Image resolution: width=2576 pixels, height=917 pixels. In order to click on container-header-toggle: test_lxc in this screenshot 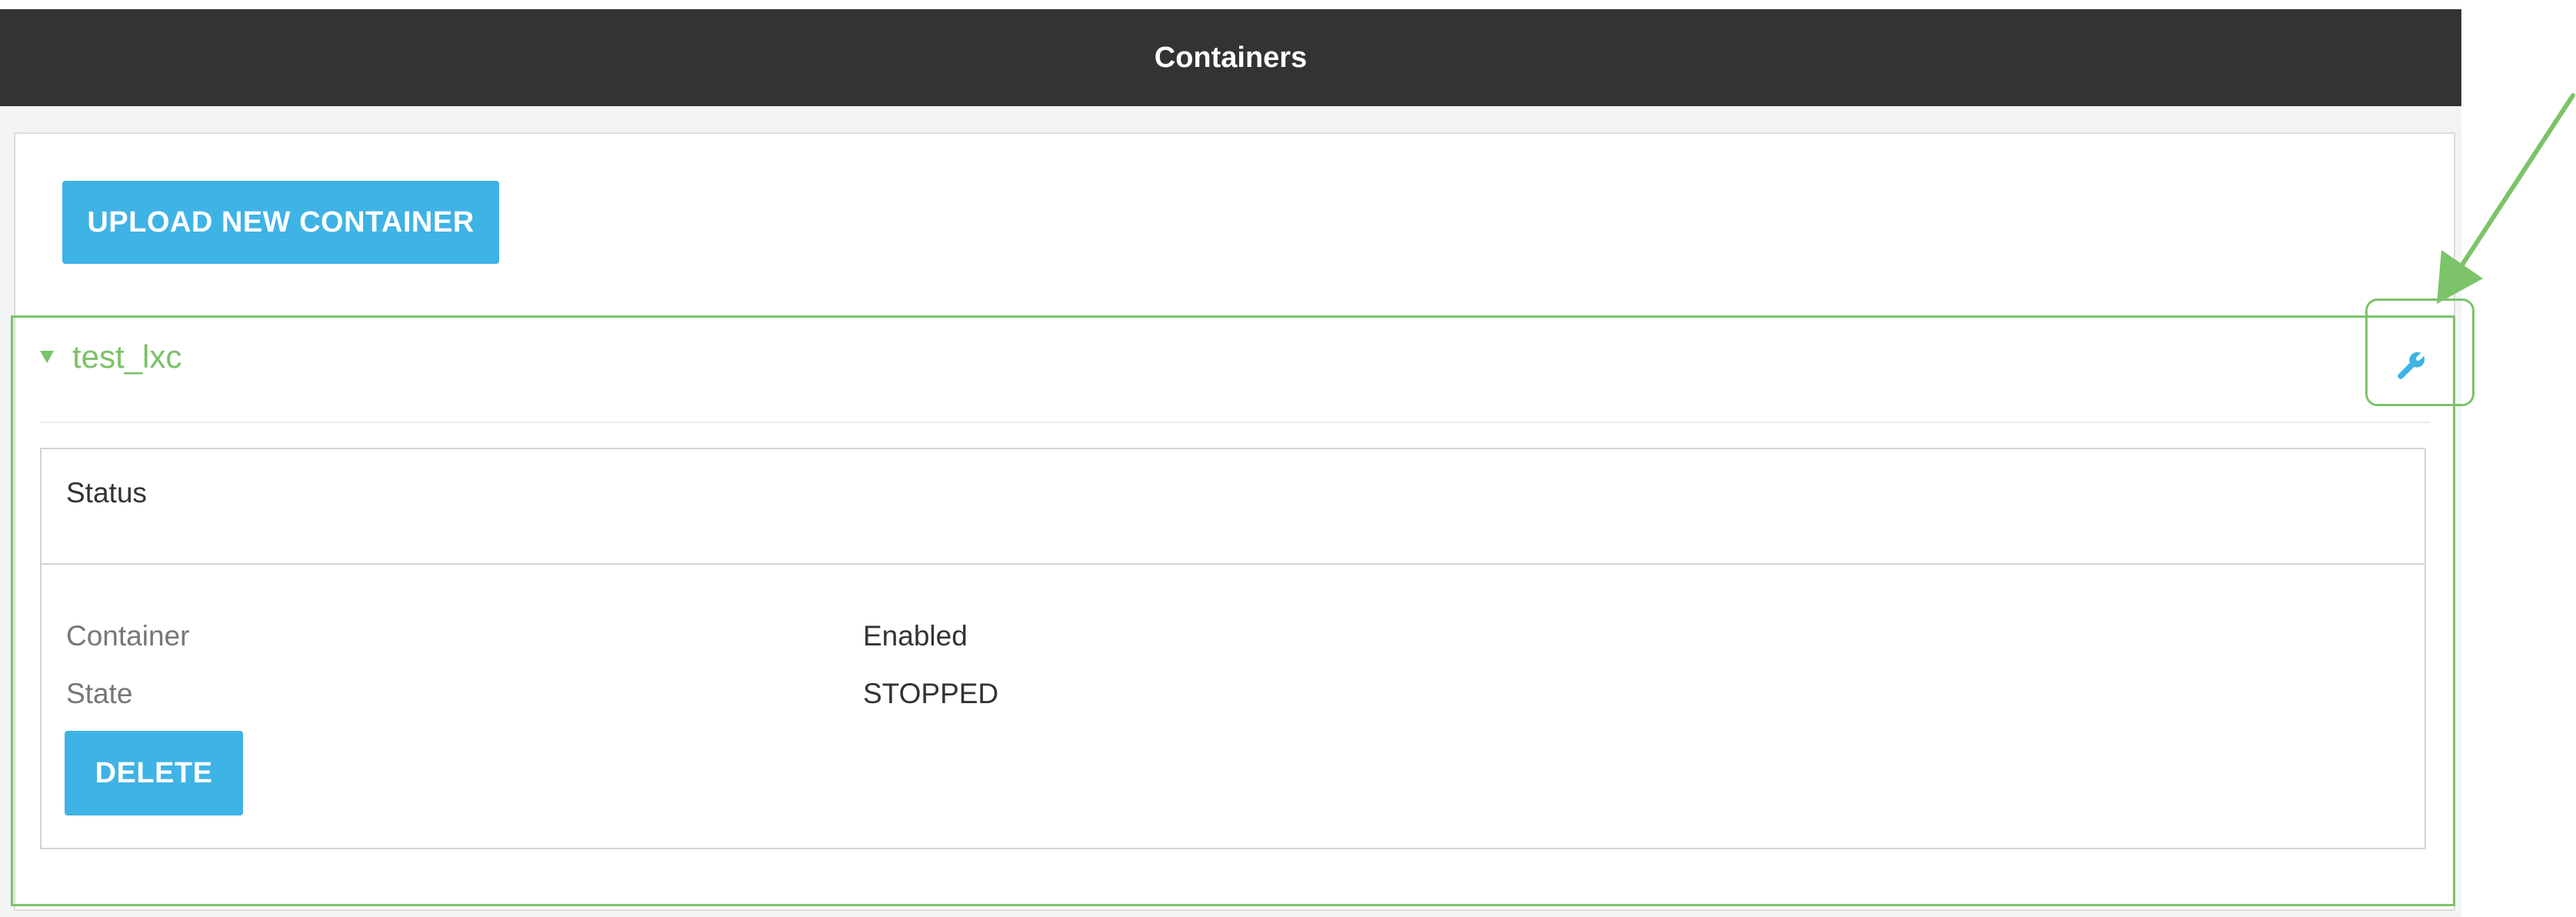, I will do `click(111, 356)`.